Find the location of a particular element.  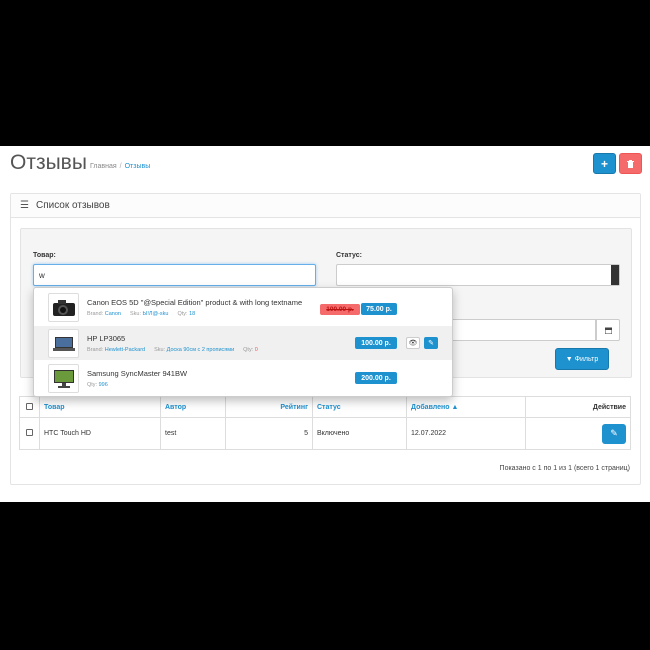

list-icon: ☰ is located at coordinates (24, 205).